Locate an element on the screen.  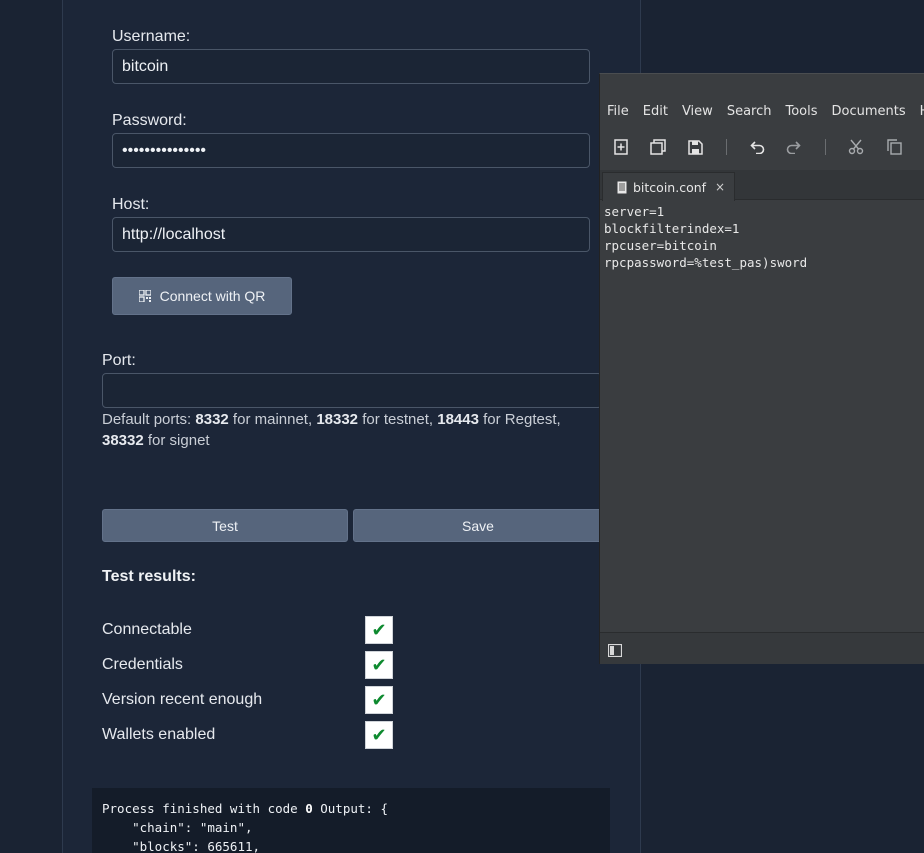
result-row-version: Version recent enough ✔ is located at coordinates (252, 700).